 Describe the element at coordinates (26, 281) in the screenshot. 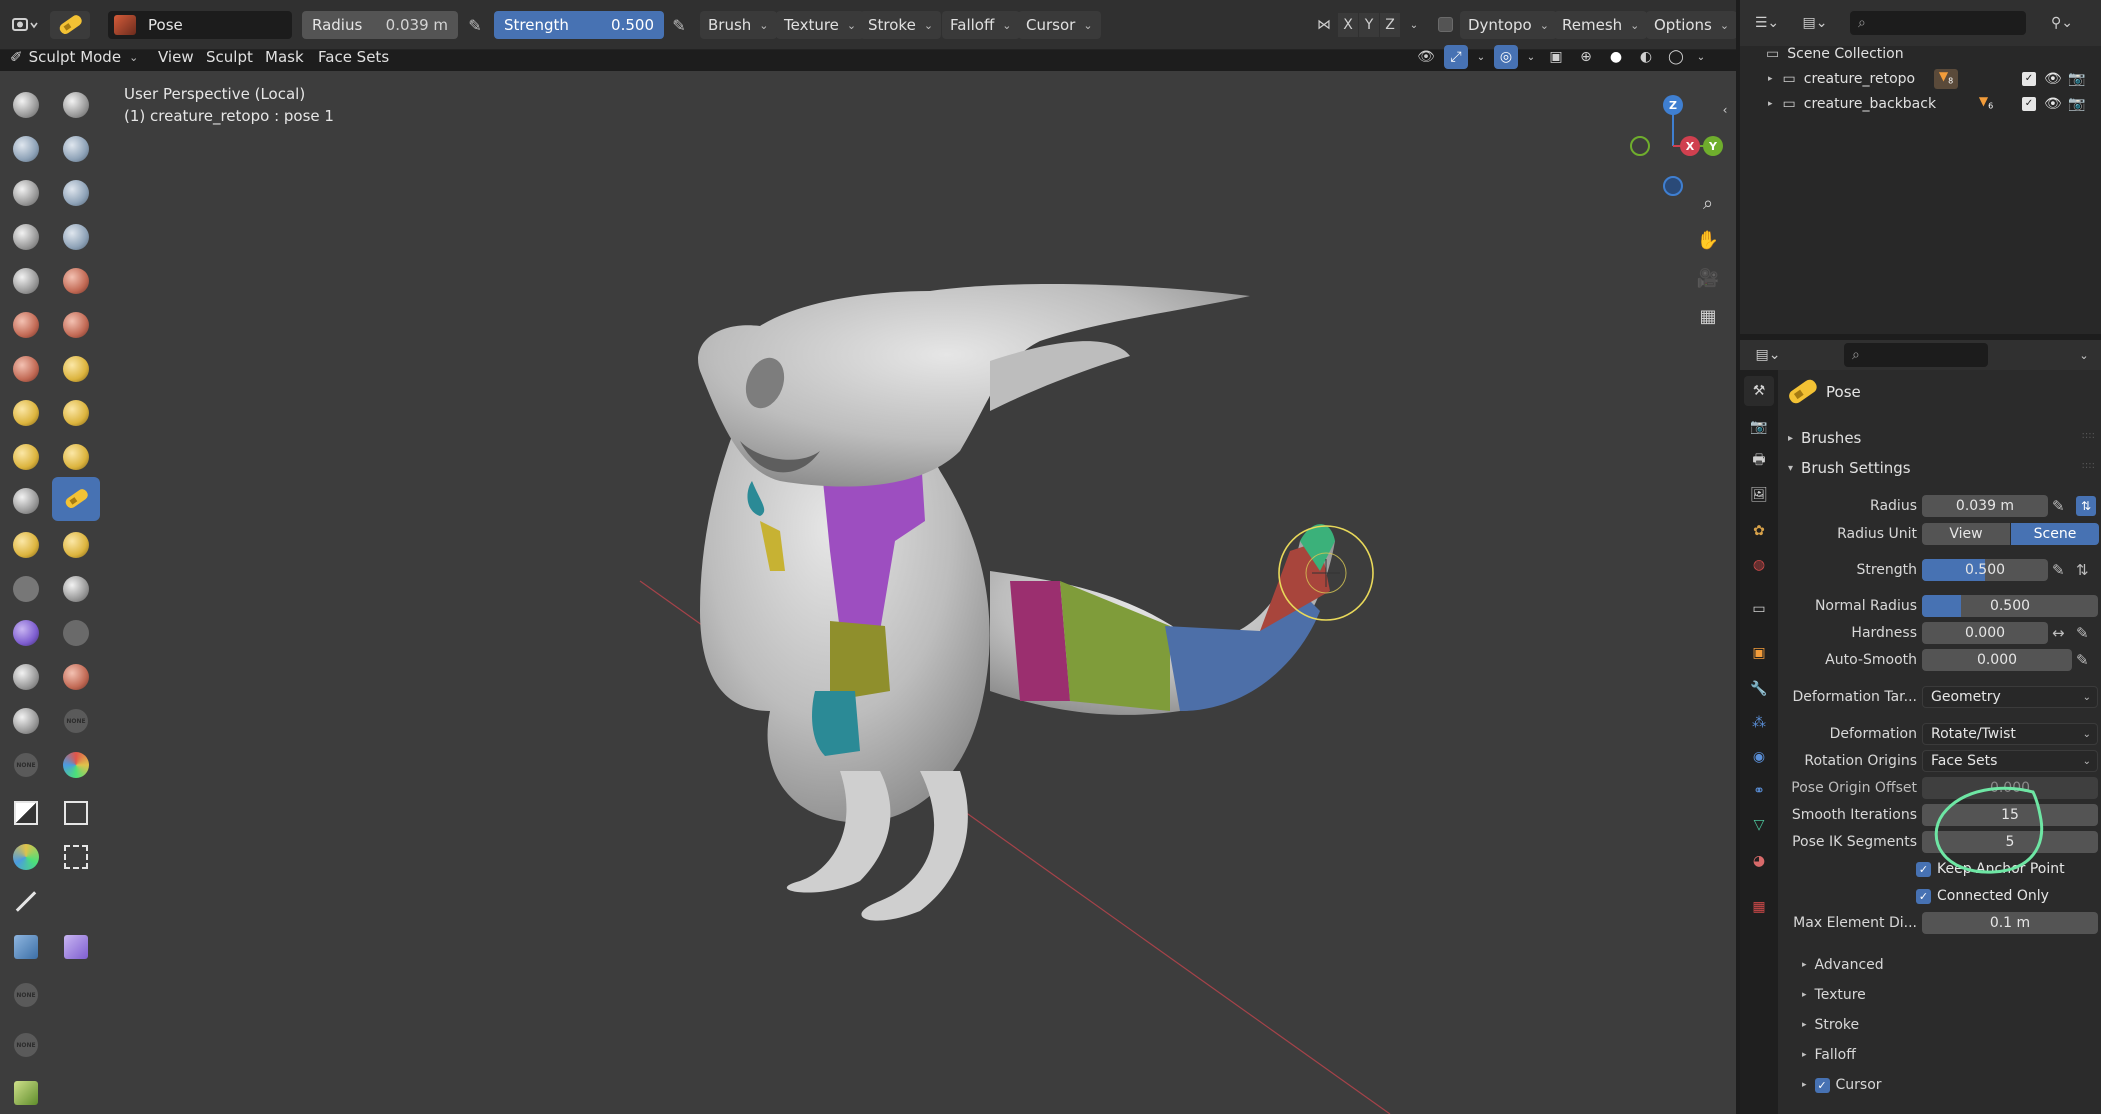

I see `smooth-brush-tool` at that location.